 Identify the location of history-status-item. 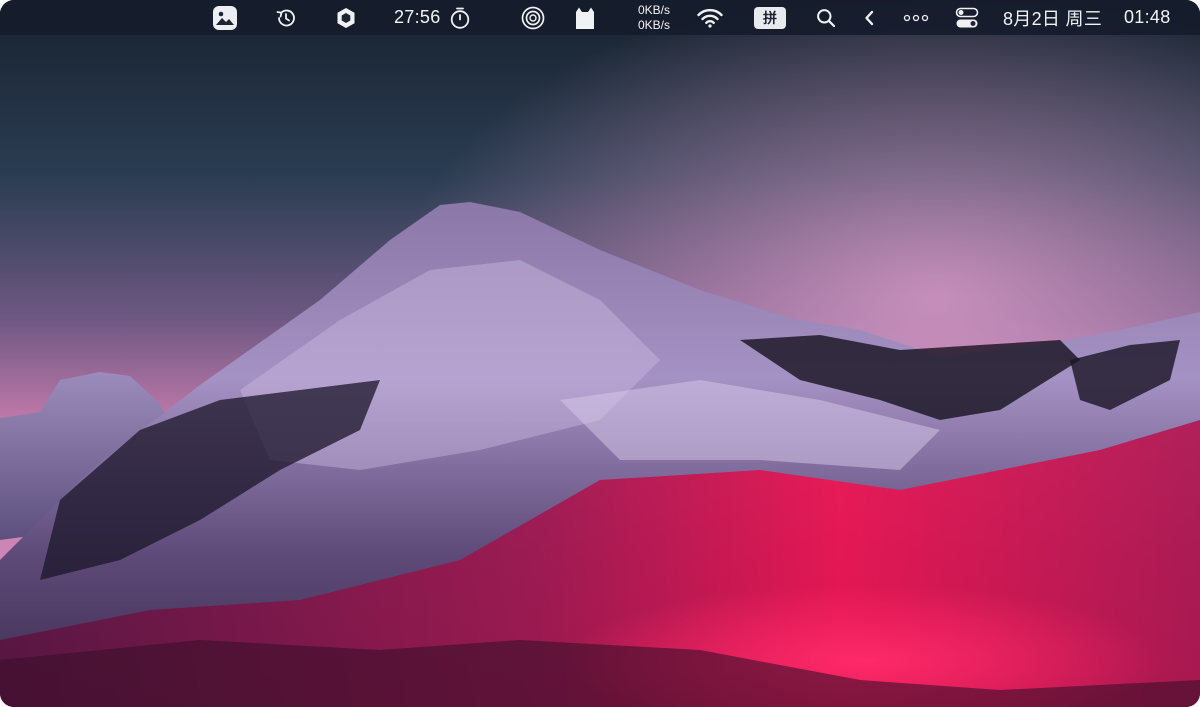
(286, 17).